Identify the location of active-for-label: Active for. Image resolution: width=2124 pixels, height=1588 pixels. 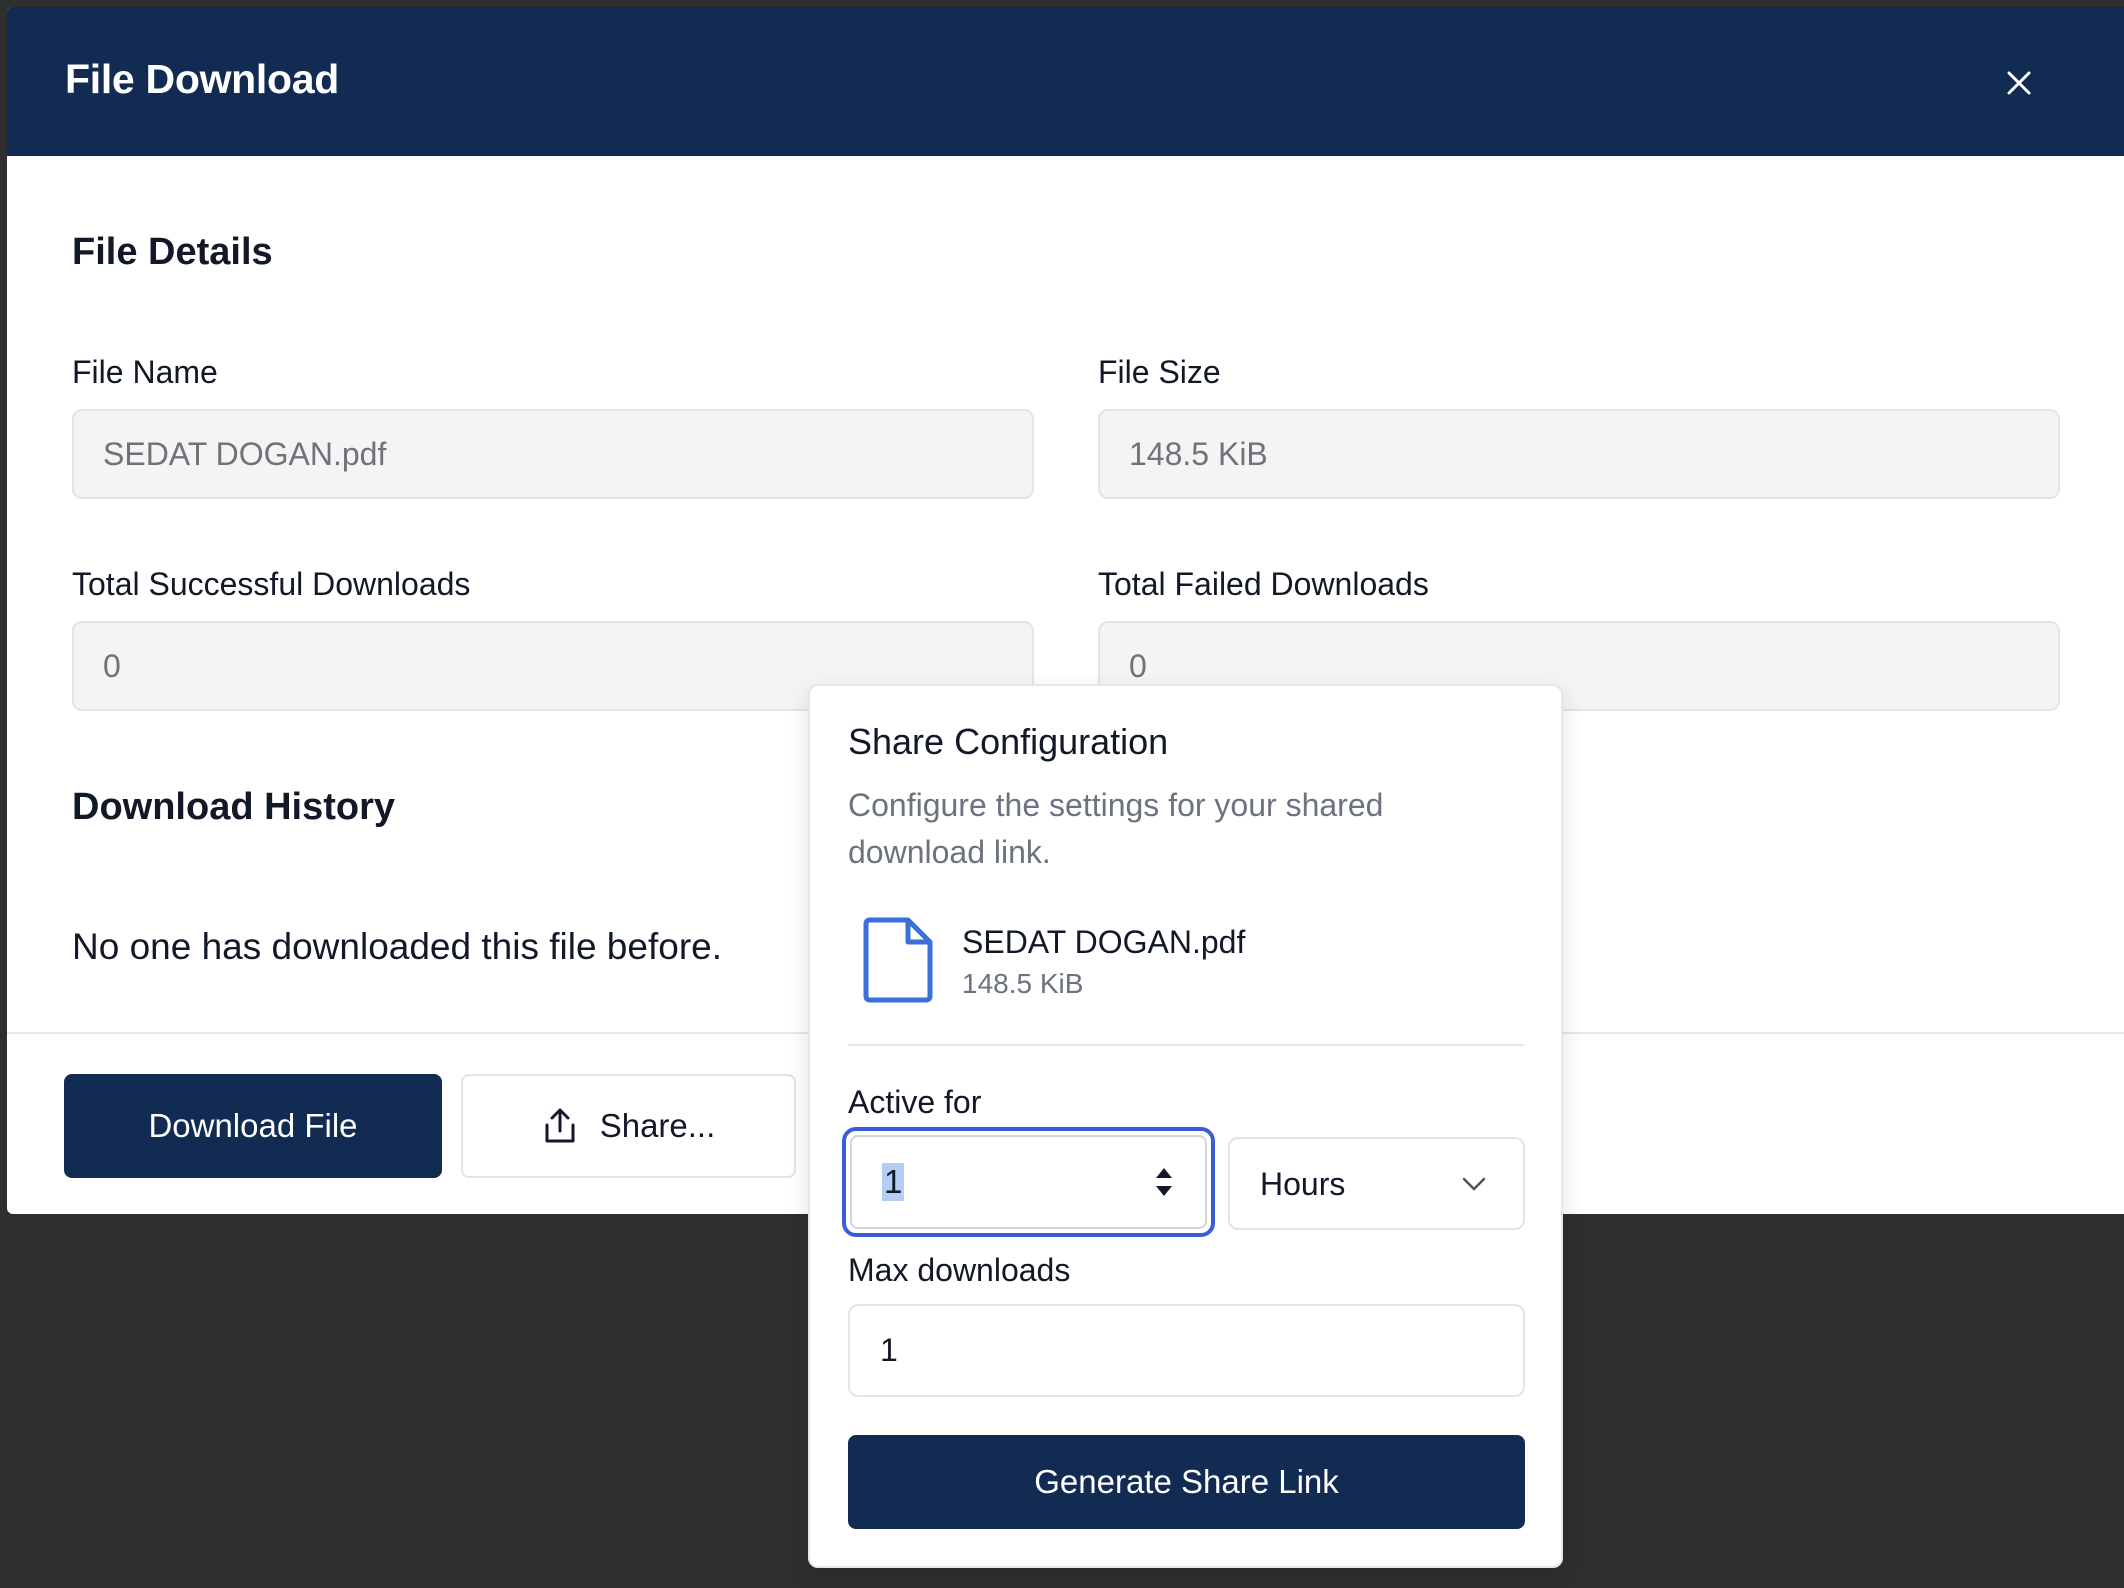
(915, 1102).